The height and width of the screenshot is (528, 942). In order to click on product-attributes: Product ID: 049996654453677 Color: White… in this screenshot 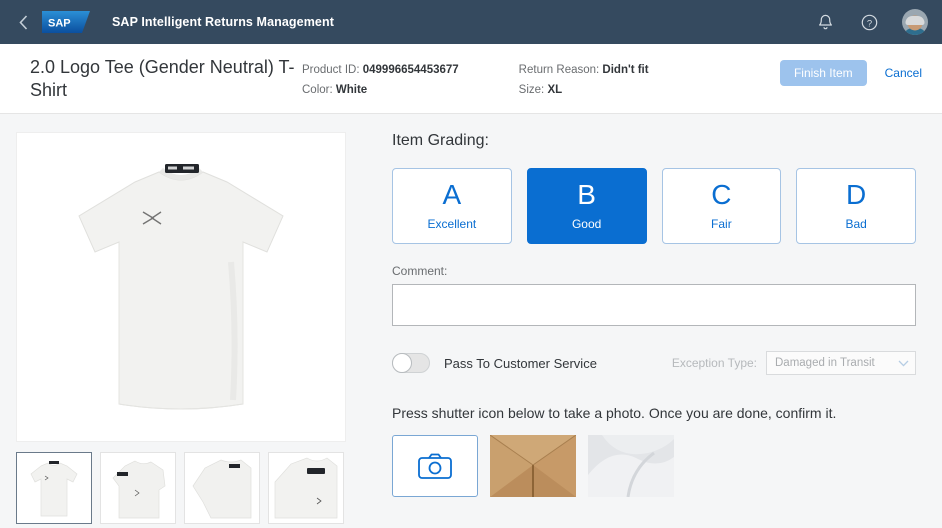, I will do `click(505, 78)`.